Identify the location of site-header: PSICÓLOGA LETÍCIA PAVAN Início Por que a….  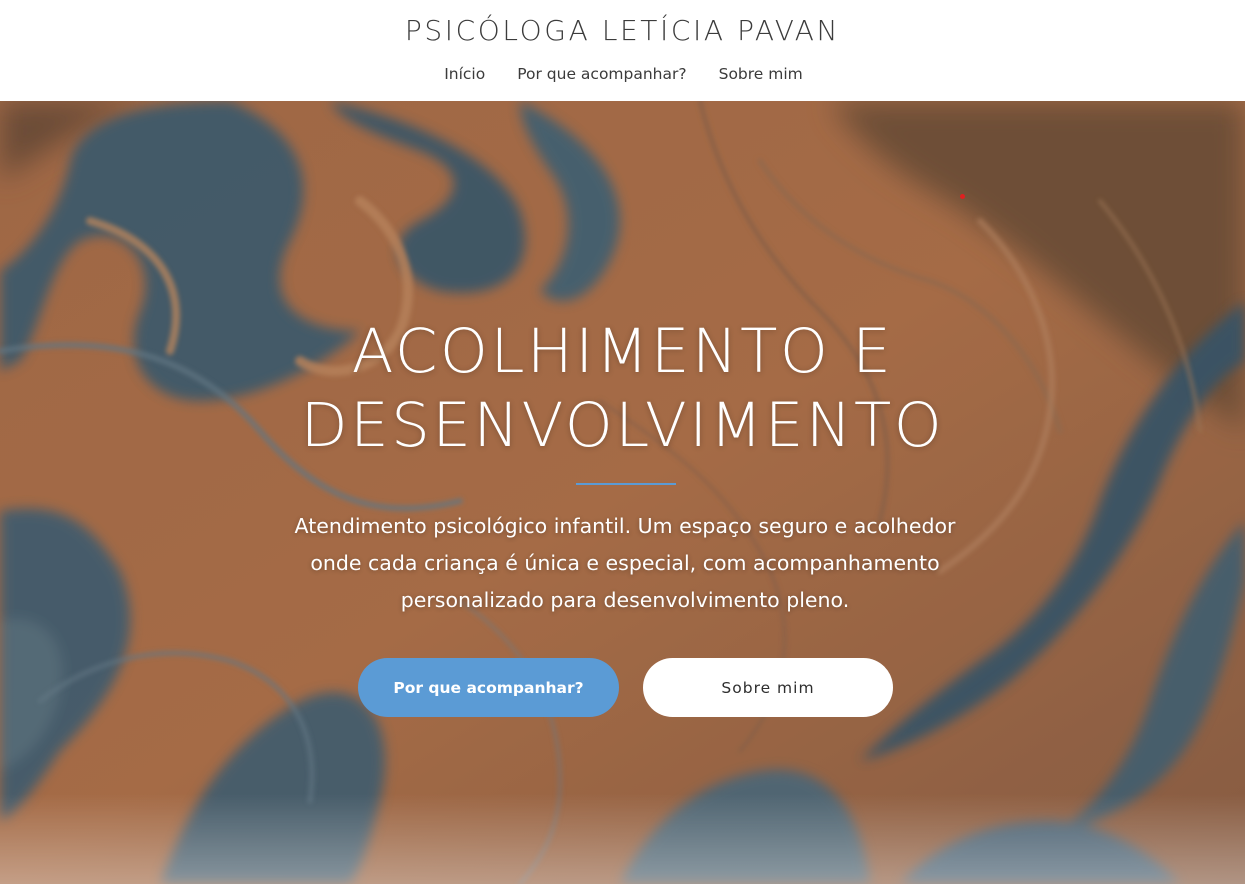
(622, 50).